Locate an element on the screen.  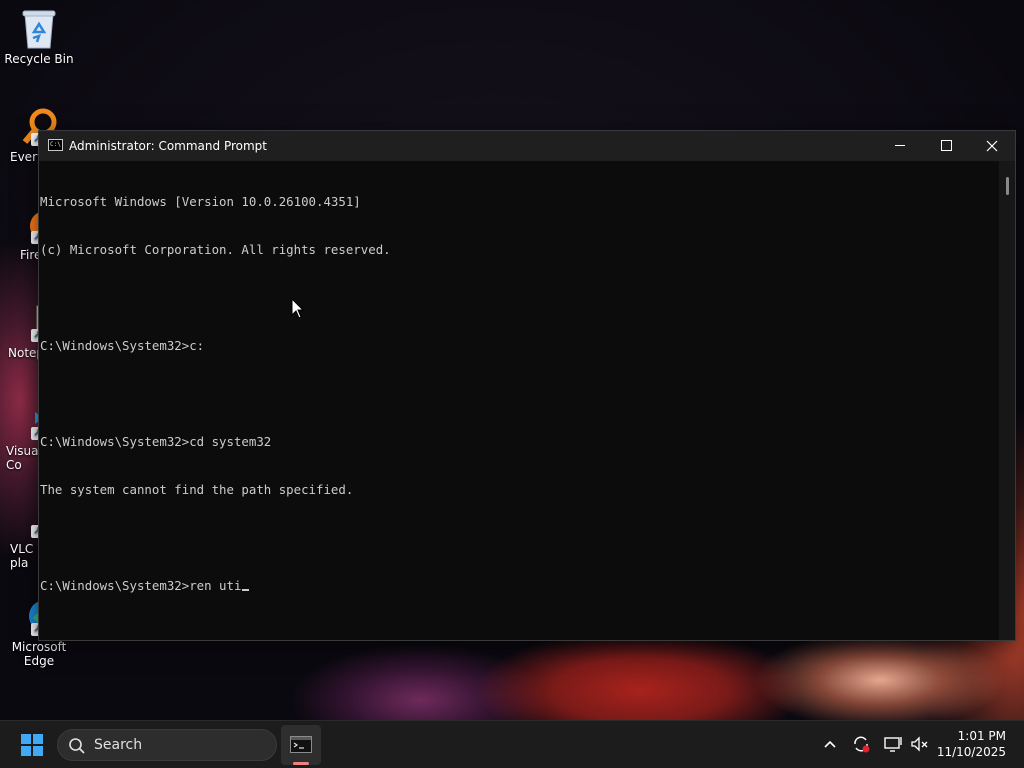
desktop-icon-label: Microsoft Edge is located at coordinates (39, 654).